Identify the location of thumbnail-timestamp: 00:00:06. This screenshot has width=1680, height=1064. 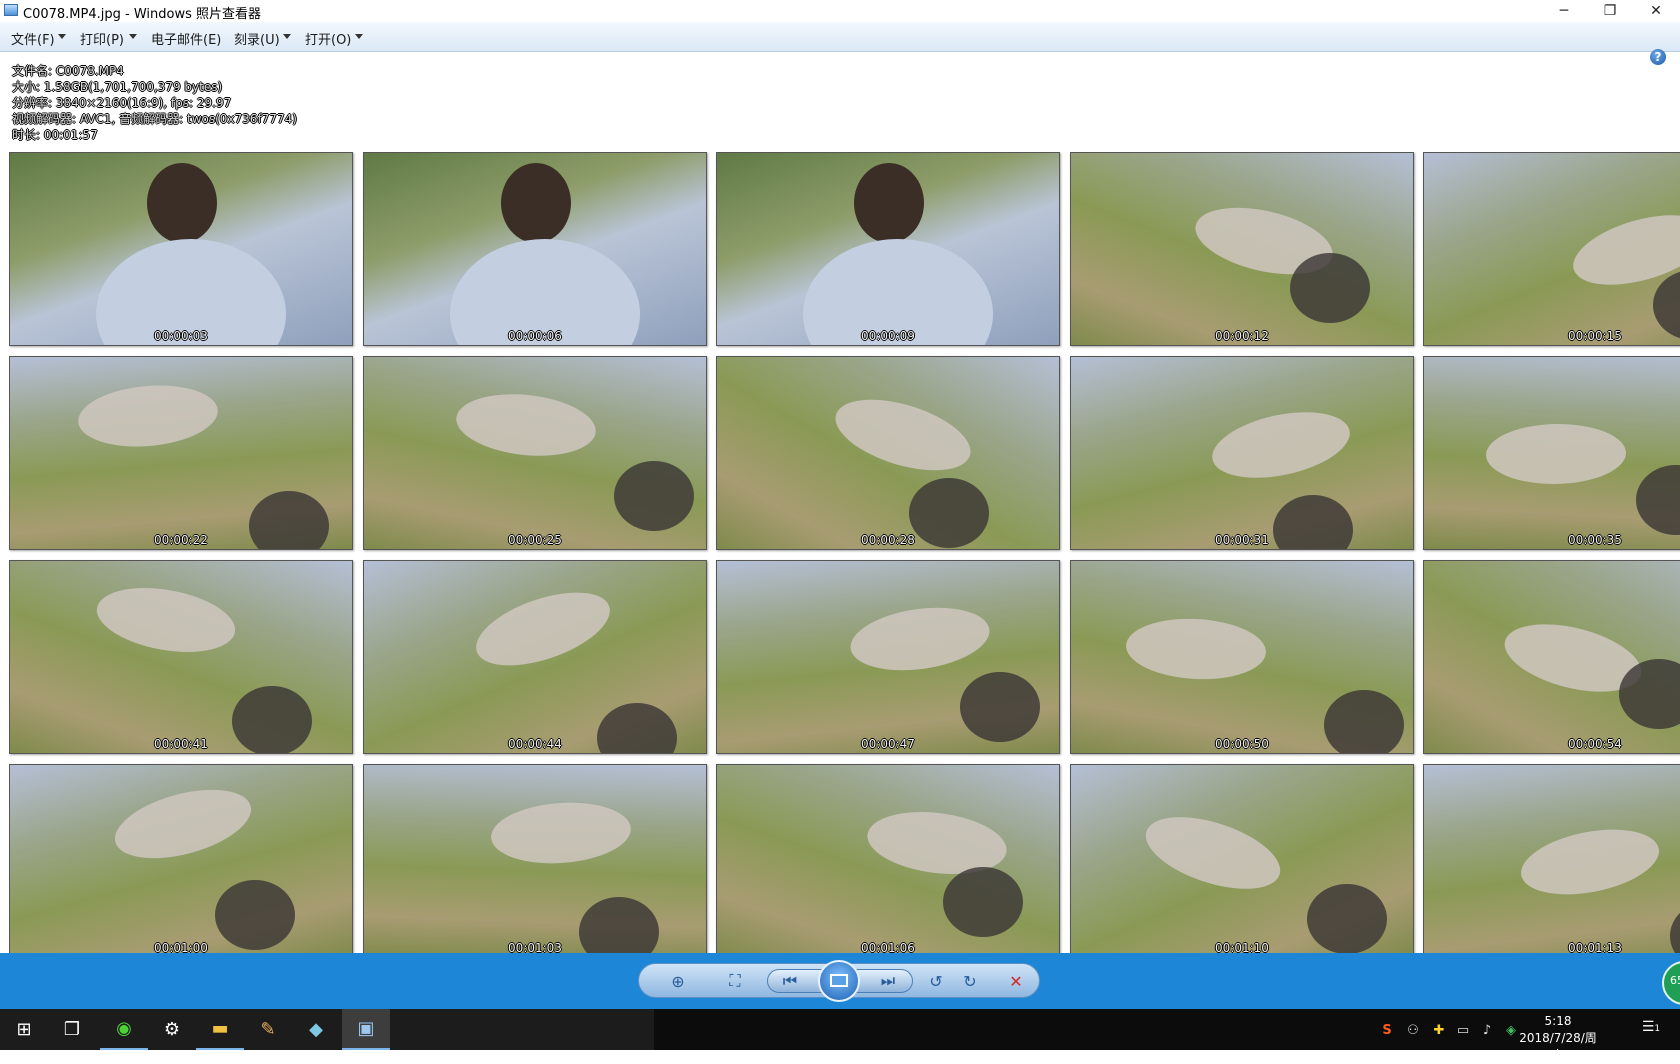
(535, 336).